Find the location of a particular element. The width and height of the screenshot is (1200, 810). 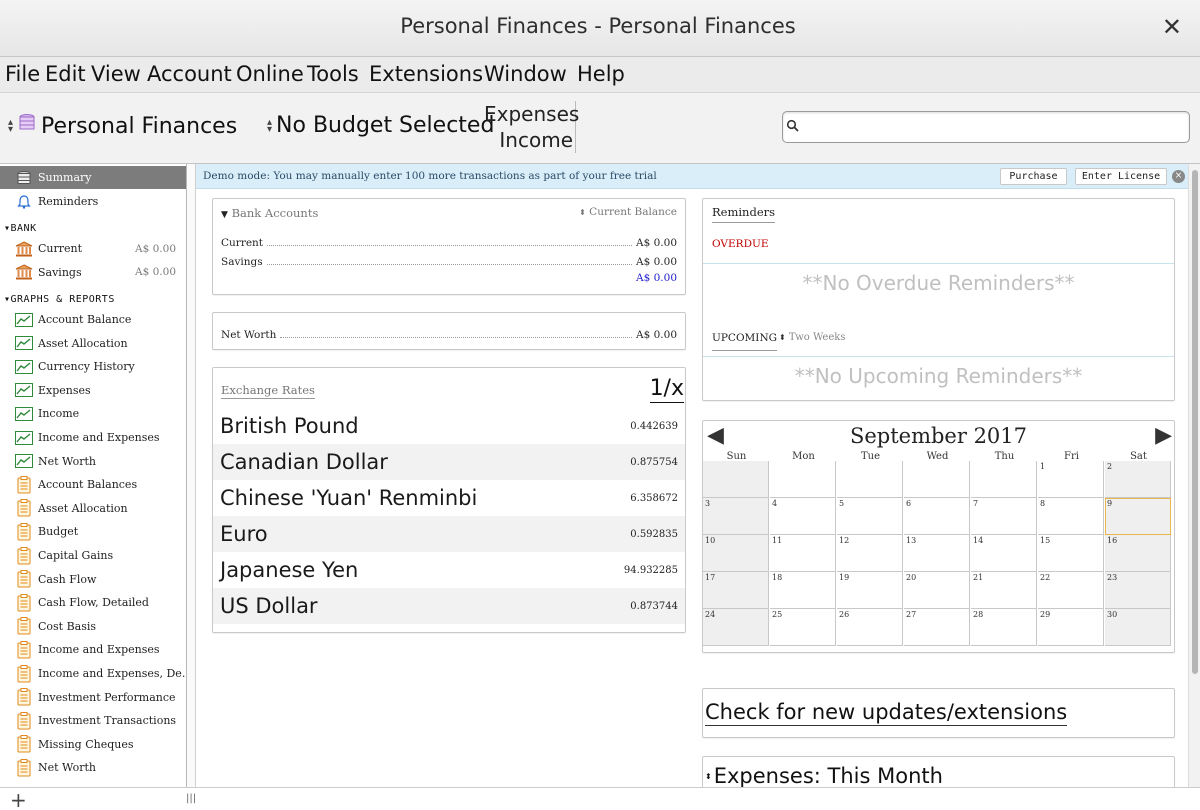

calendar-day: 18 is located at coordinates (803, 590).